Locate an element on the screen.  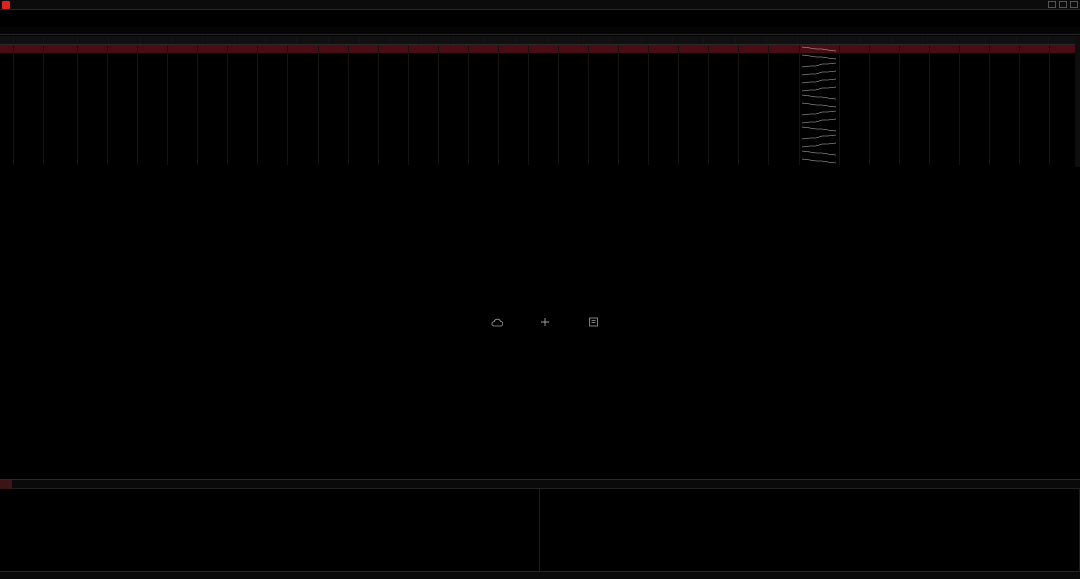
maximize-button is located at coordinates (1063, 4).